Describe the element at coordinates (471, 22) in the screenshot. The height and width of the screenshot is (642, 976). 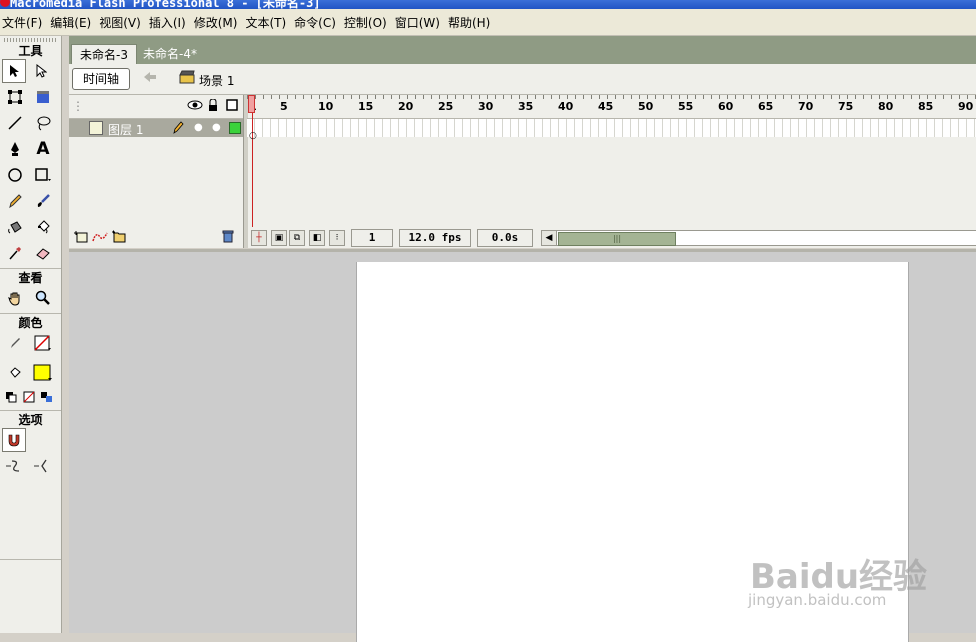
I see `menu-help: 帮助(H)` at that location.